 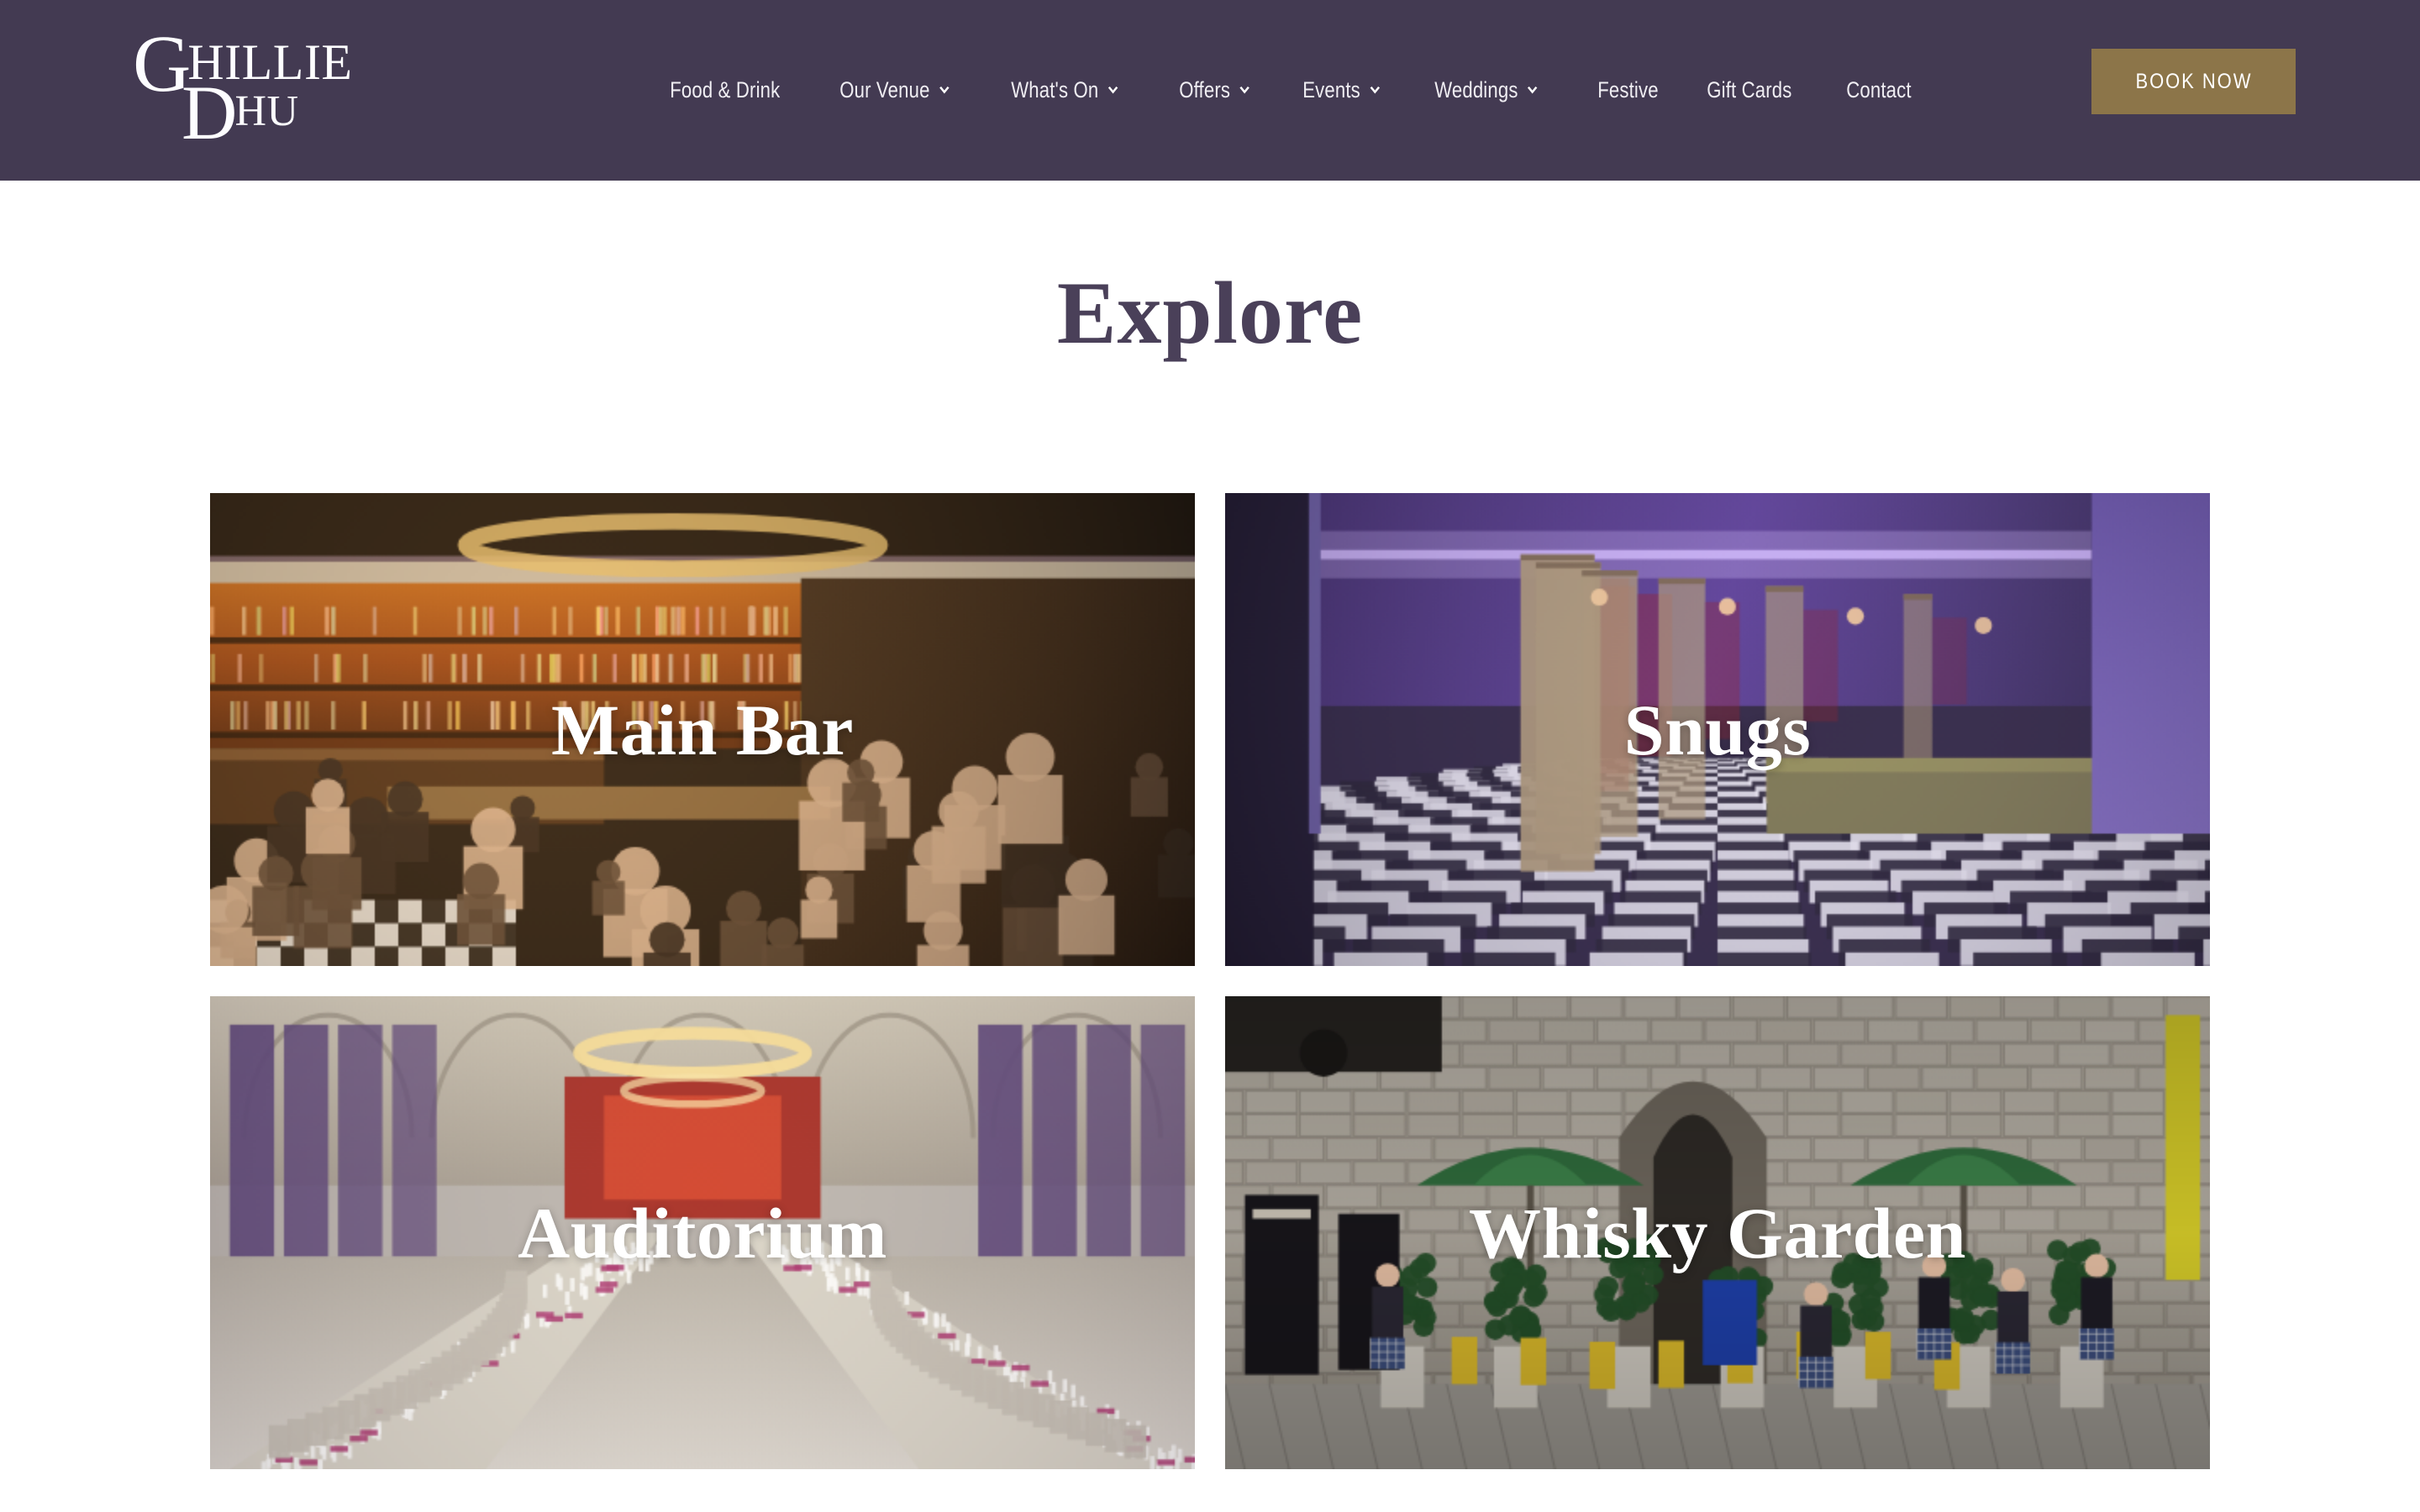 What do you see at coordinates (210, 112) in the screenshot?
I see `logo-dropcap-d: D` at bounding box center [210, 112].